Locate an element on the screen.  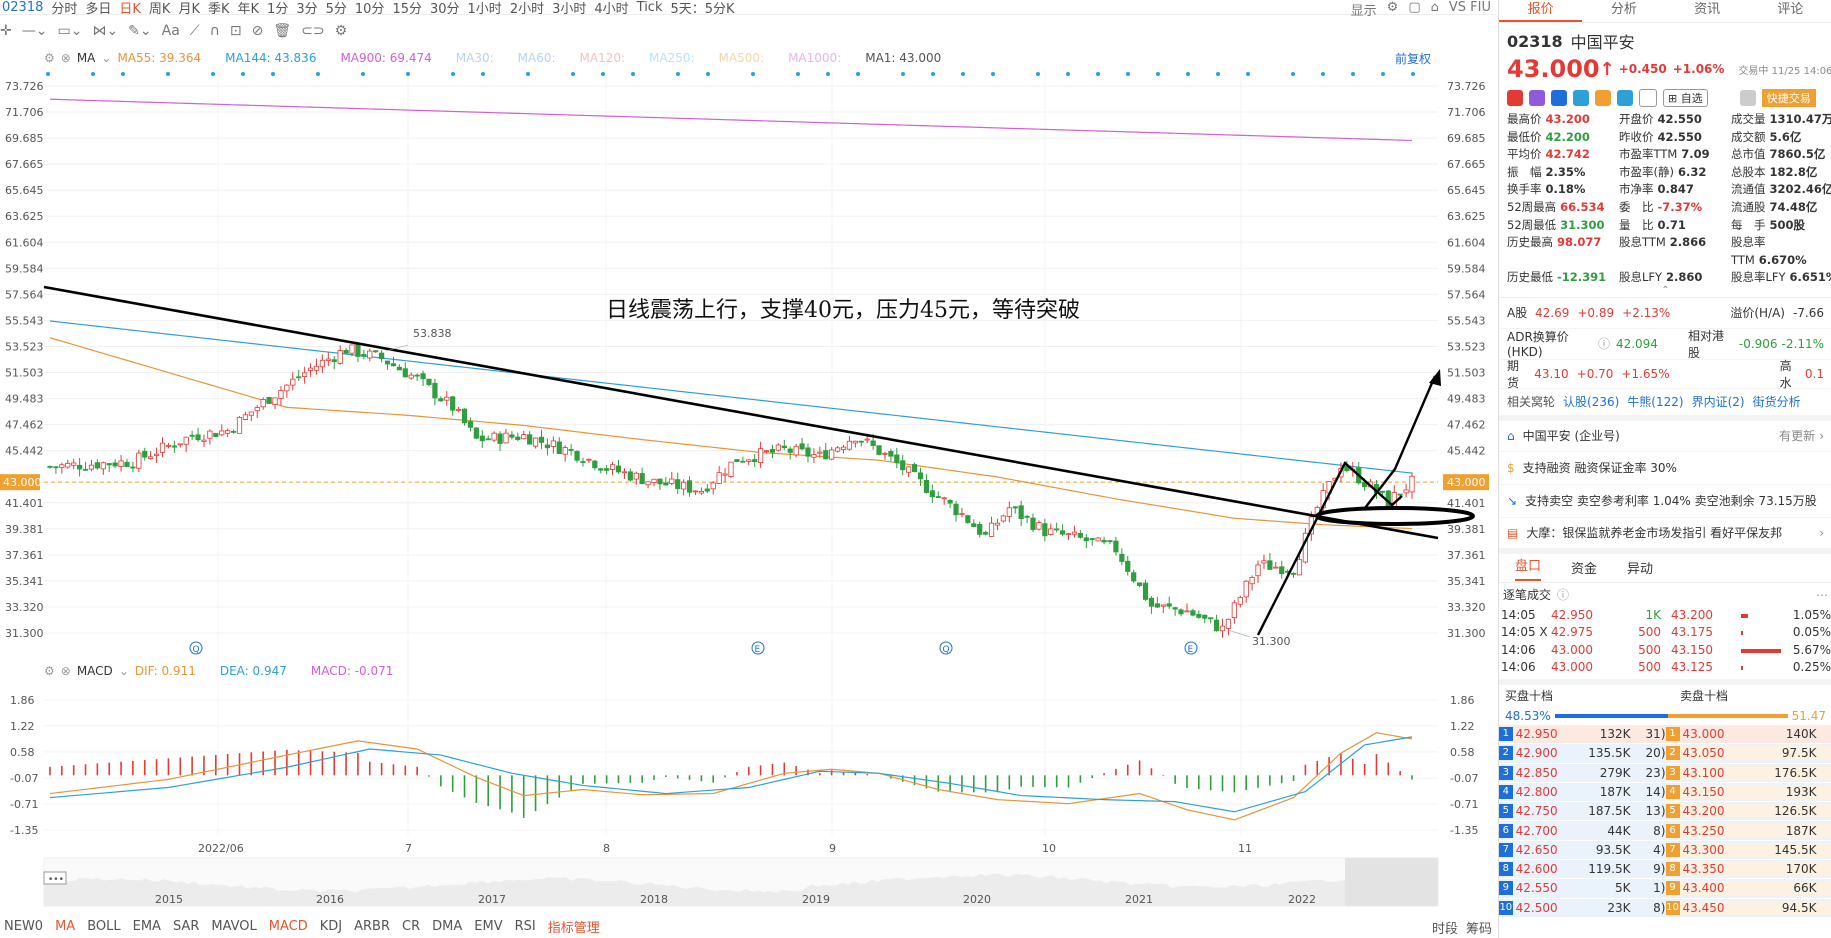
indicator-tab-10: DMA is located at coordinates (447, 926).